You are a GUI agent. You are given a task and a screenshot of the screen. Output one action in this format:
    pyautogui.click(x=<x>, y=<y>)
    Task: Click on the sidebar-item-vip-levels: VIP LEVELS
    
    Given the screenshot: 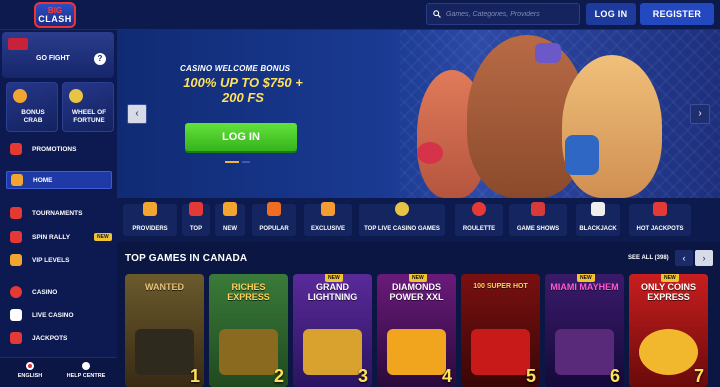 What is the action you would take?
    pyautogui.click(x=59, y=260)
    